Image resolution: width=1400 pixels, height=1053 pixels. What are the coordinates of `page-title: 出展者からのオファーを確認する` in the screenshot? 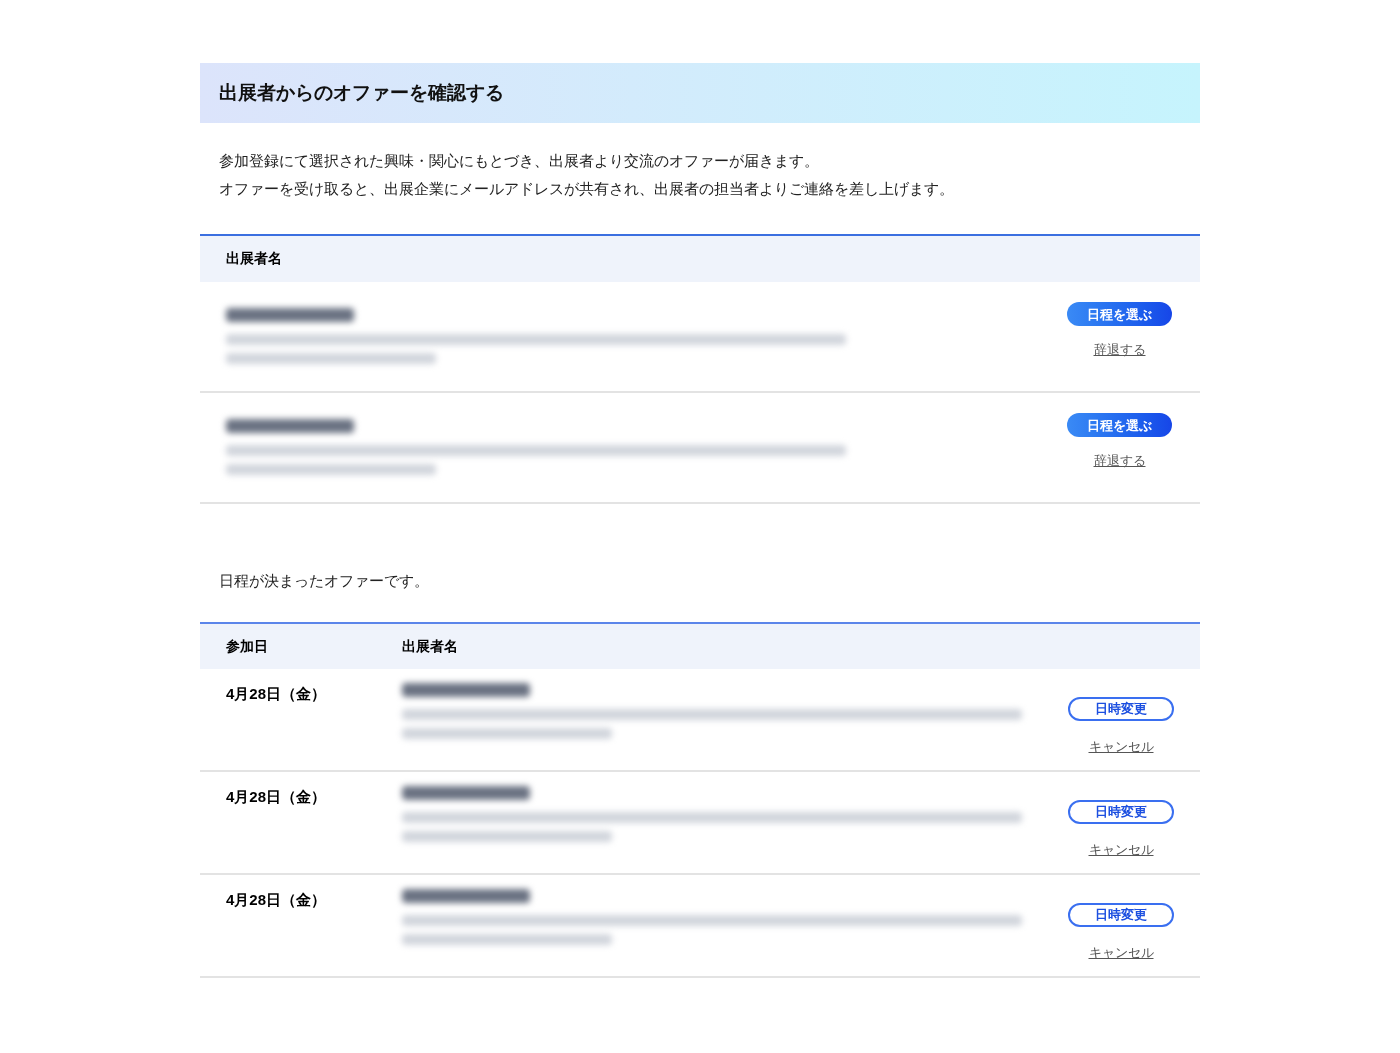 It's located at (361, 92).